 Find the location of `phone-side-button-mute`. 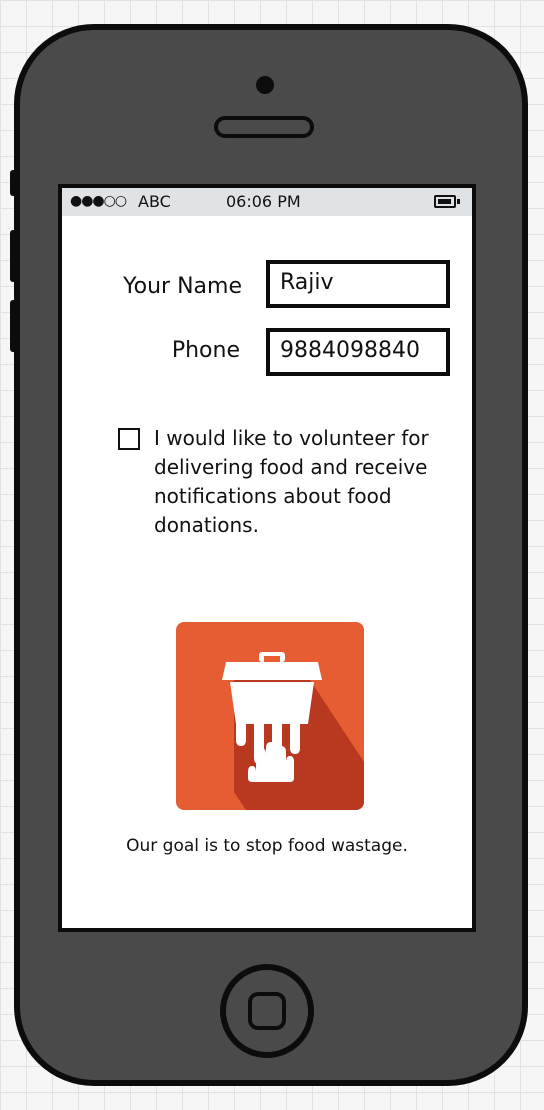

phone-side-button-mute is located at coordinates (14, 183).